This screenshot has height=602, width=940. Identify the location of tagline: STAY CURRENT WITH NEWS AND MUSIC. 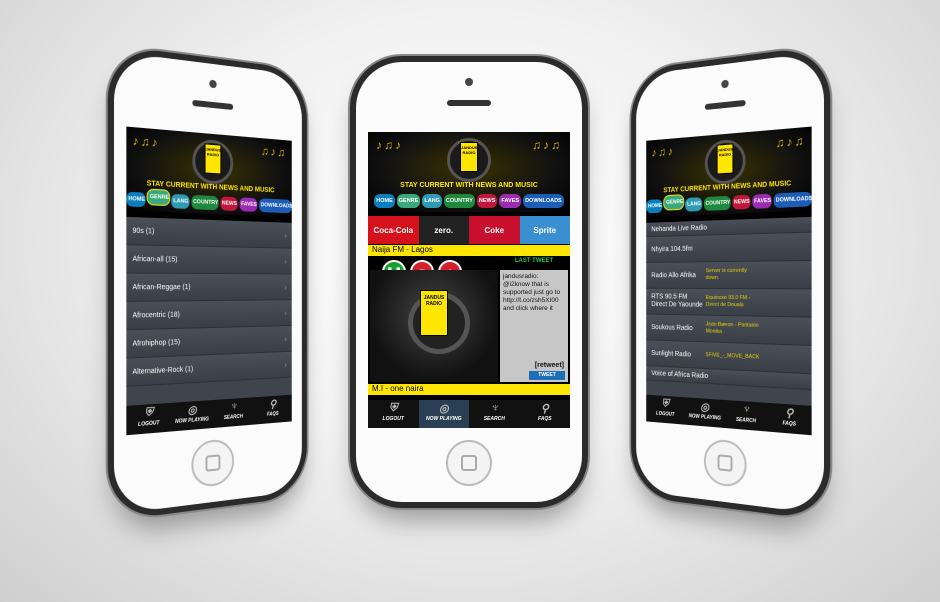
(469, 185).